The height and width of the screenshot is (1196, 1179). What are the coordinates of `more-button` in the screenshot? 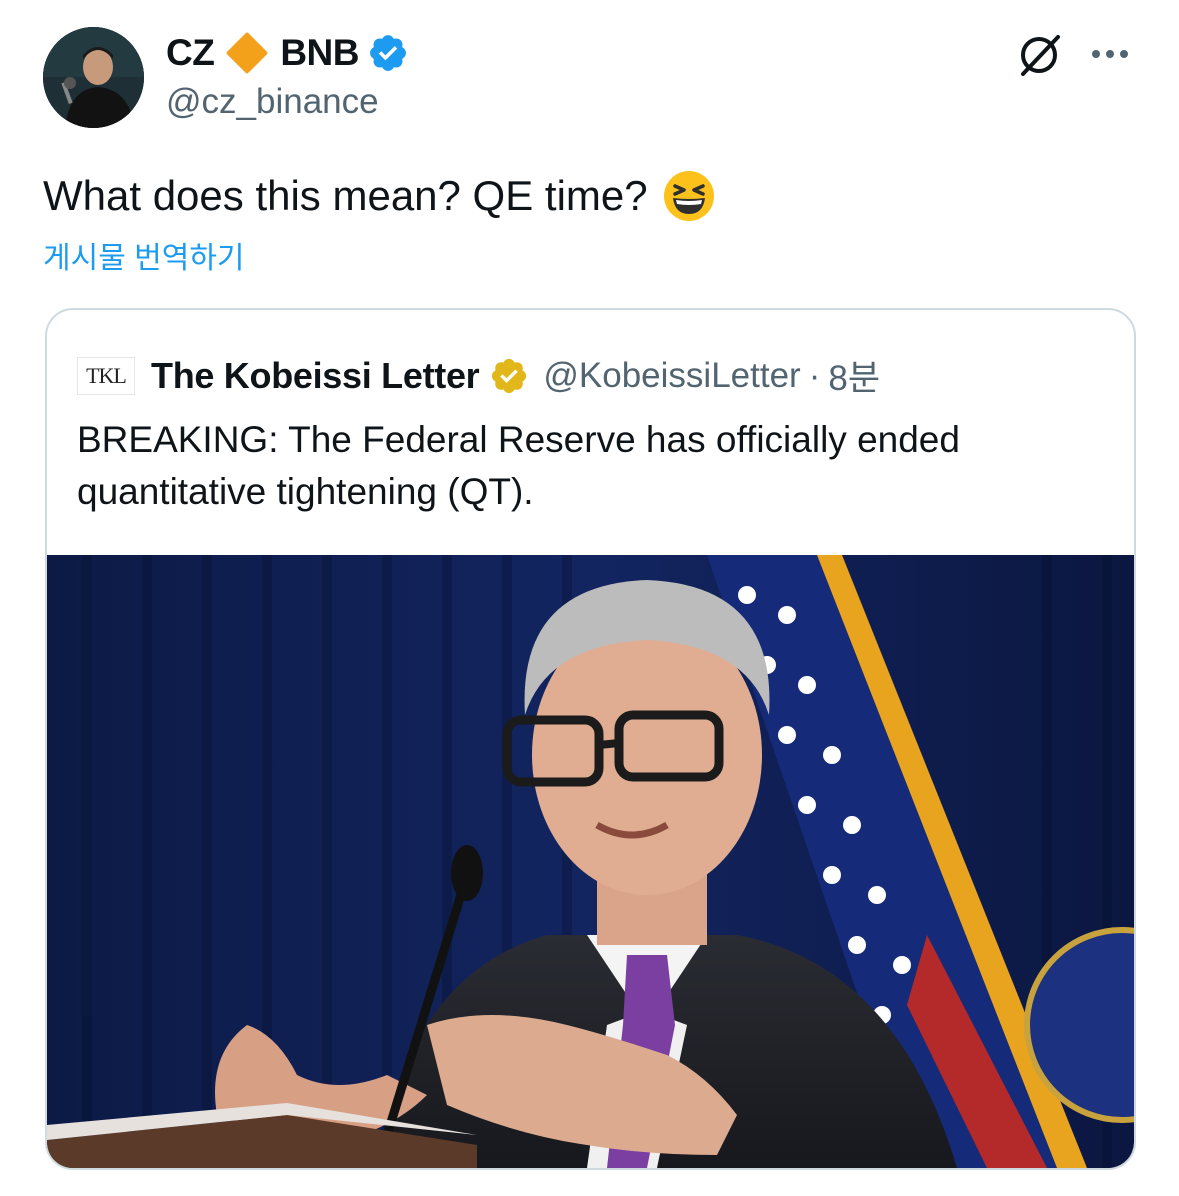 It's located at (1110, 54).